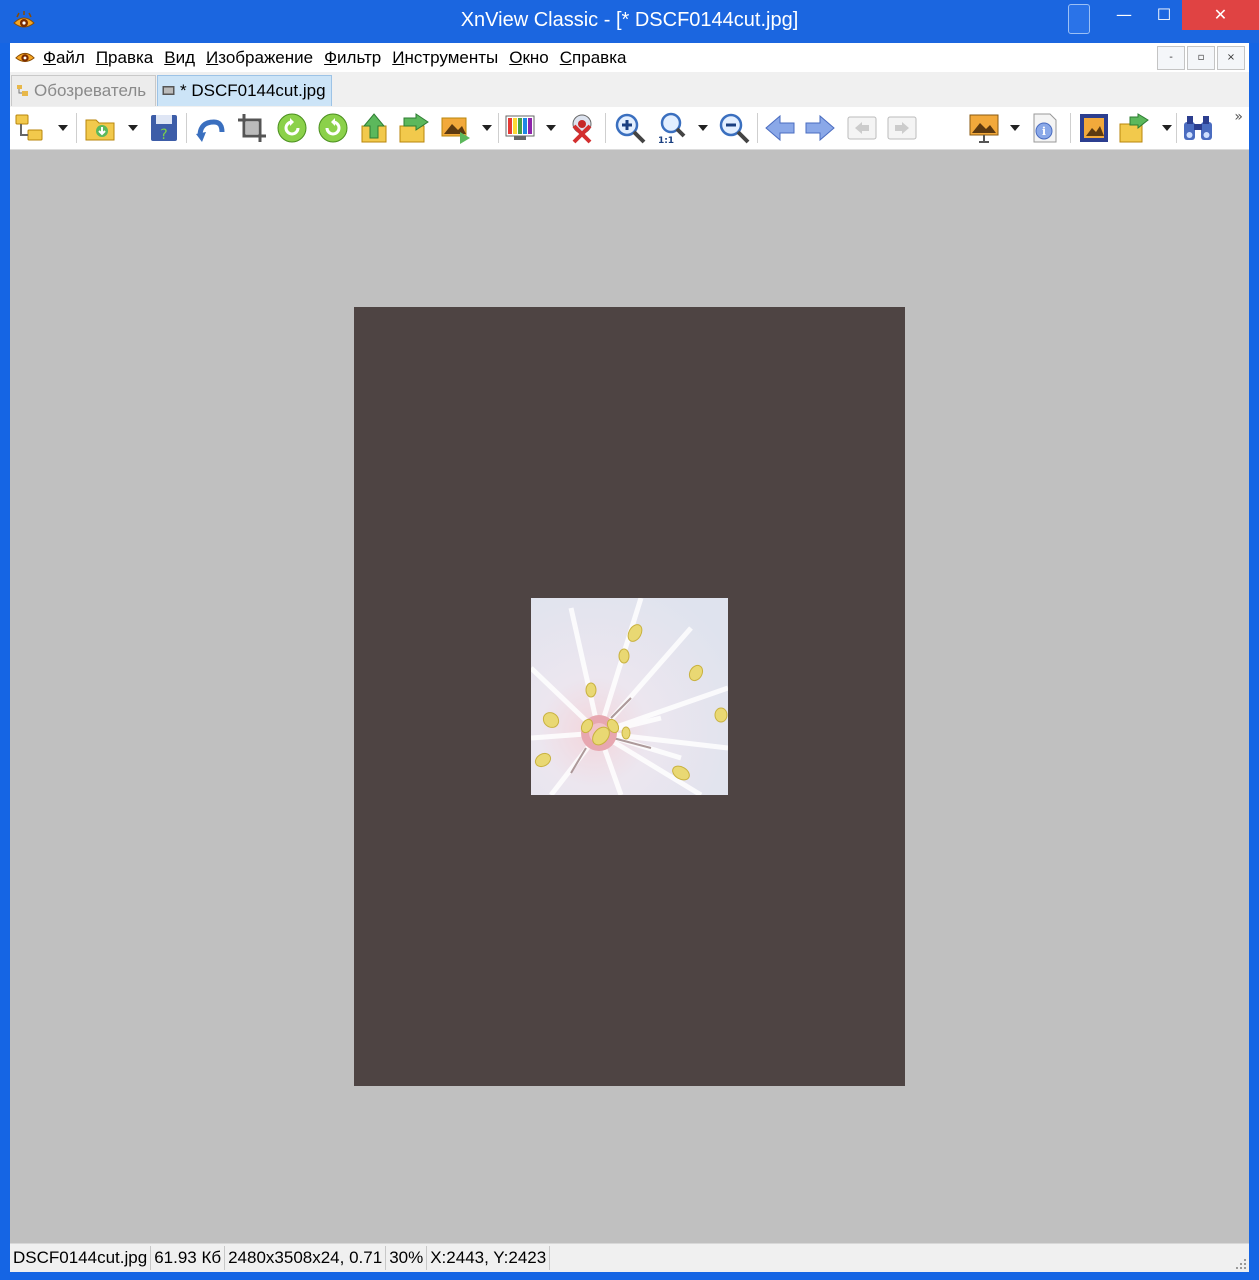 This screenshot has height=1280, width=1259. Describe the element at coordinates (374, 128) in the screenshot. I see `upload-icon` at that location.